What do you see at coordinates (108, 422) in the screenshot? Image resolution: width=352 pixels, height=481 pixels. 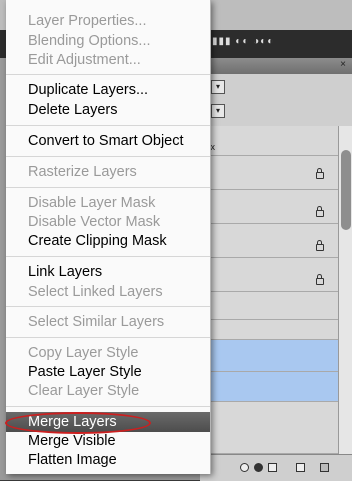 I see `menu-item-merge-layers: Merge Layers` at bounding box center [108, 422].